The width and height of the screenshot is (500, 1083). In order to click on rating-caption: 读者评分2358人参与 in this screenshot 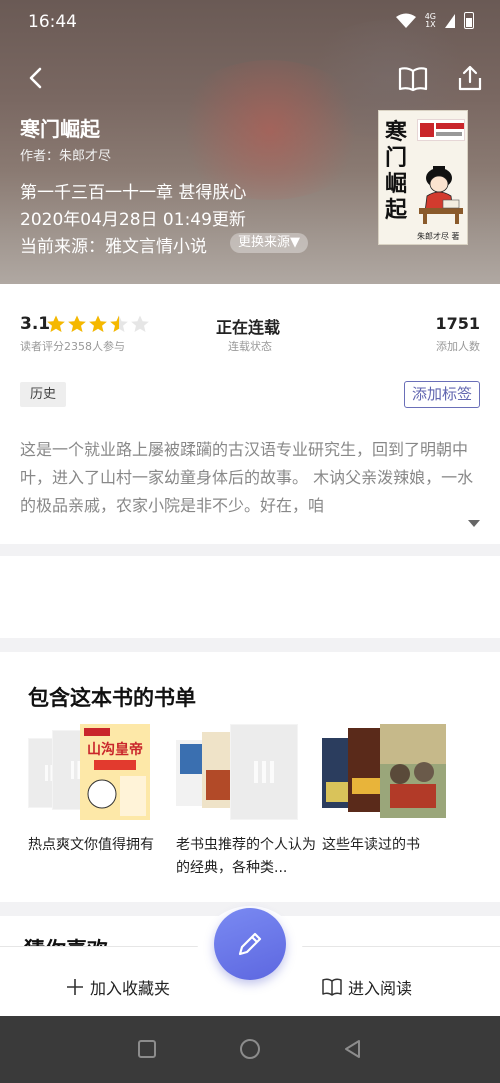, I will do `click(72, 346)`.